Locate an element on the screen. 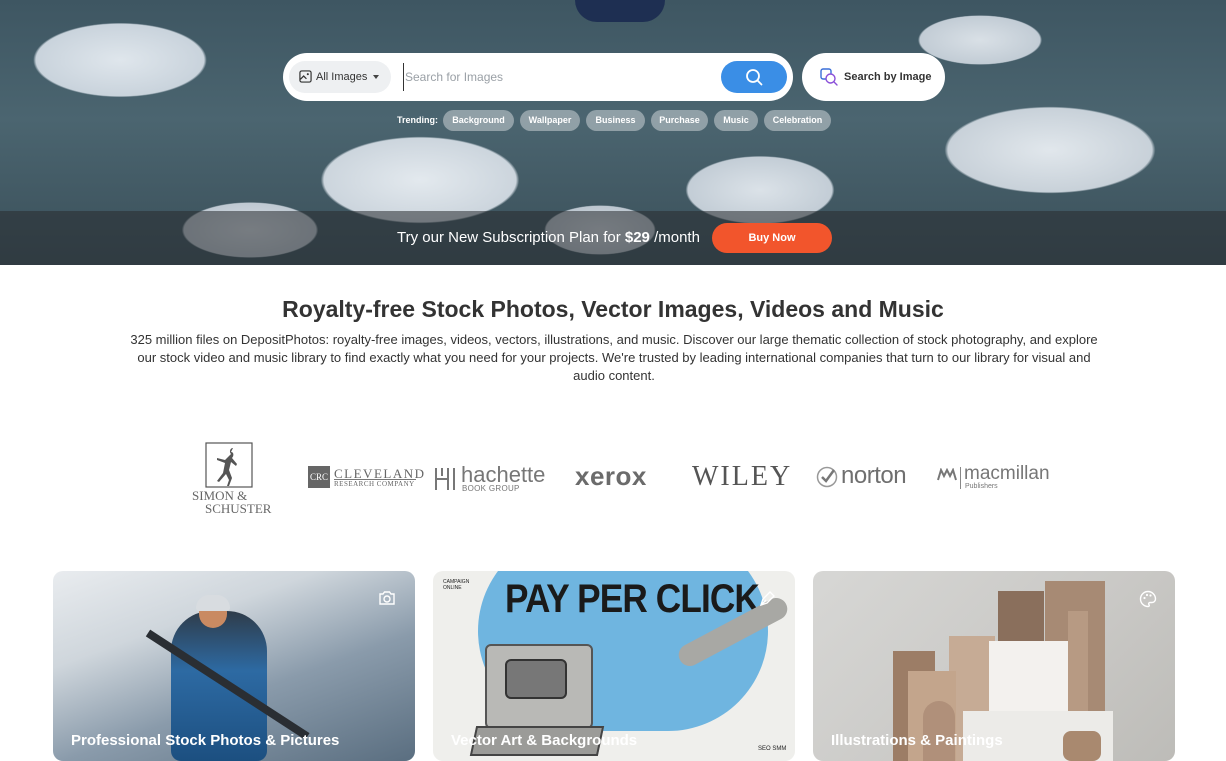  macmillan-line2: Publishers is located at coordinates (981, 486).